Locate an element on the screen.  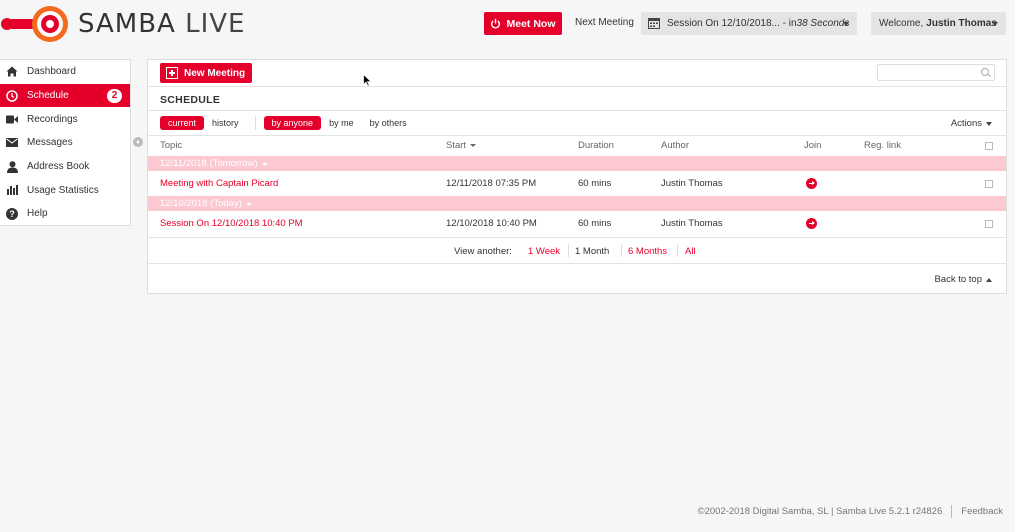
home-icon is located at coordinates (12, 72).